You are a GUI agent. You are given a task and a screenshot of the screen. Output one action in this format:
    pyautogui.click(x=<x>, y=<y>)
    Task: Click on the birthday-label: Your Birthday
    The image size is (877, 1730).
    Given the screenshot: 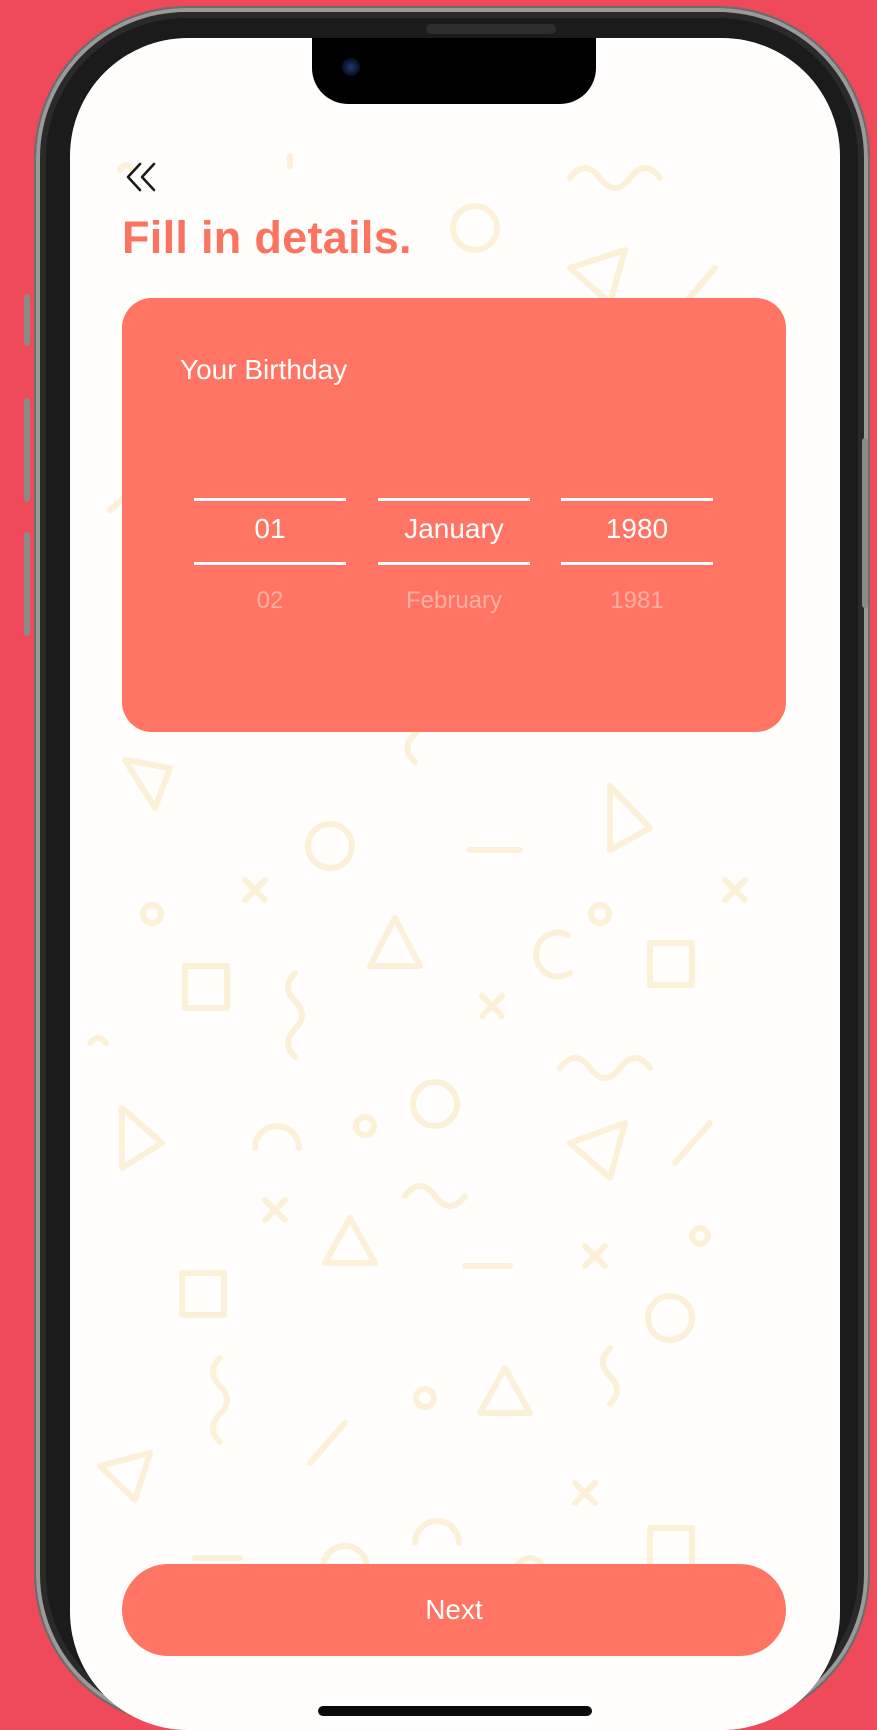 What is the action you would take?
    pyautogui.click(x=264, y=369)
    